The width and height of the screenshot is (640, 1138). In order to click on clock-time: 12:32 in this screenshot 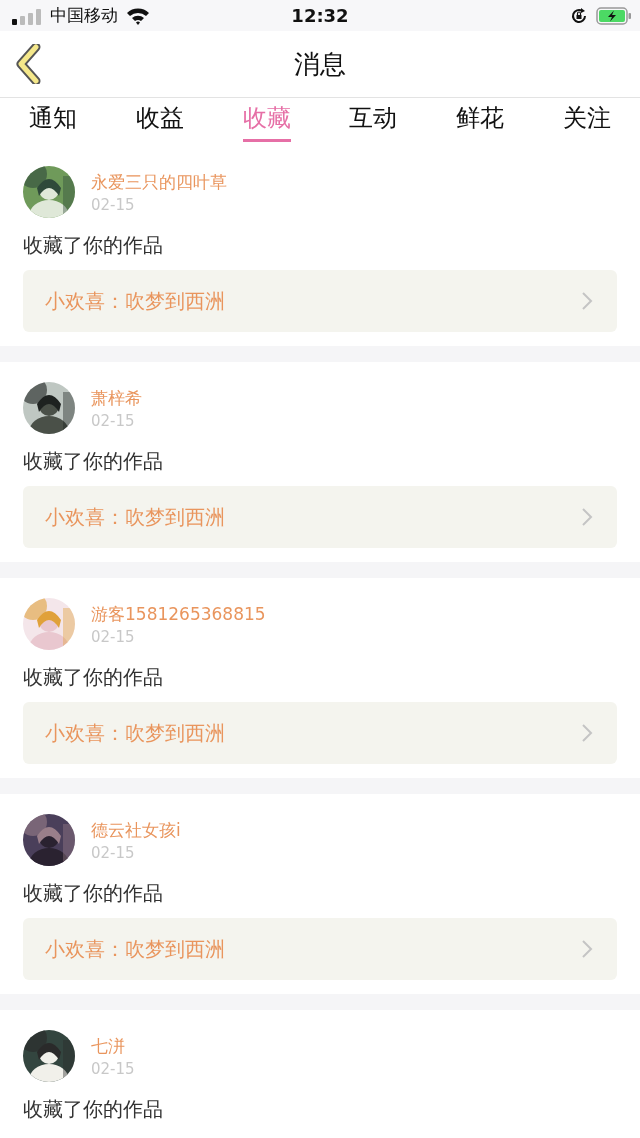, I will do `click(320, 15)`.